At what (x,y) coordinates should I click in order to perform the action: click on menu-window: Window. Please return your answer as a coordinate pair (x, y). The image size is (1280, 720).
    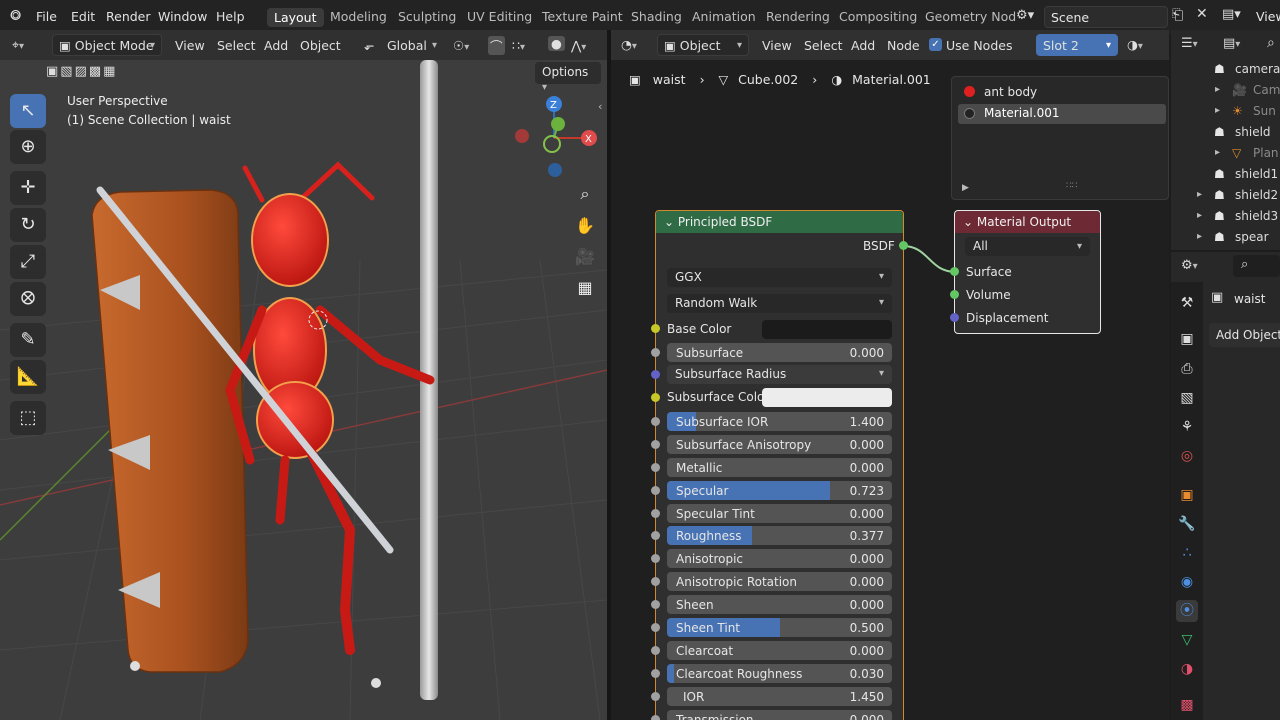
    Looking at the image, I should click on (182, 16).